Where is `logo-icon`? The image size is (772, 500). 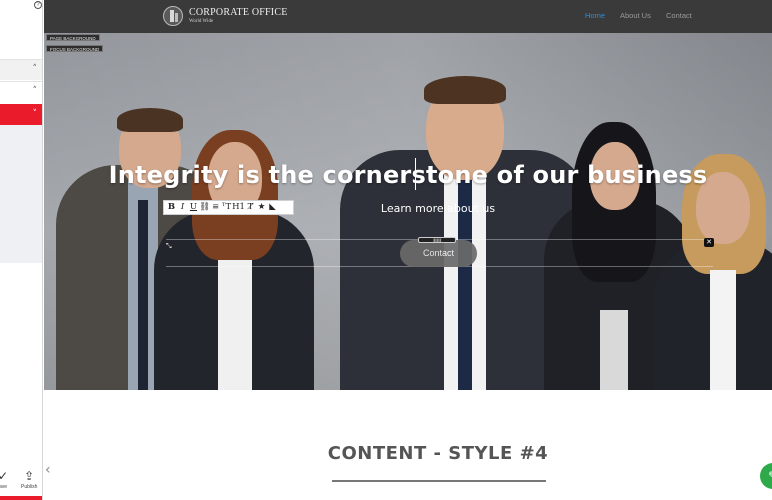 logo-icon is located at coordinates (173, 16).